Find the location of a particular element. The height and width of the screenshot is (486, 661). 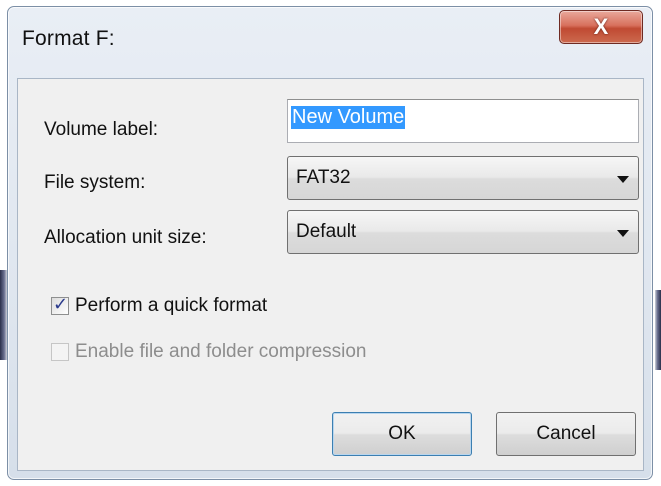

compression-label: Enable file and folder compression is located at coordinates (221, 351).